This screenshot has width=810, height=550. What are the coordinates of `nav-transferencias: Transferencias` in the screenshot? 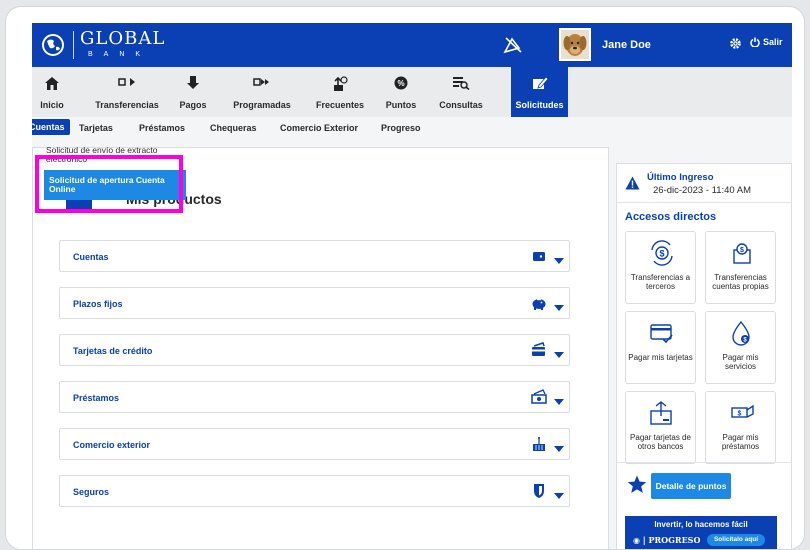 It's located at (127, 92).